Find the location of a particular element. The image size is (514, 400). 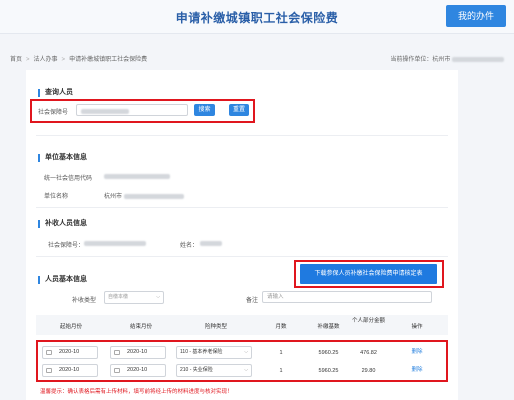

redacted-operator-name is located at coordinates (478, 59).